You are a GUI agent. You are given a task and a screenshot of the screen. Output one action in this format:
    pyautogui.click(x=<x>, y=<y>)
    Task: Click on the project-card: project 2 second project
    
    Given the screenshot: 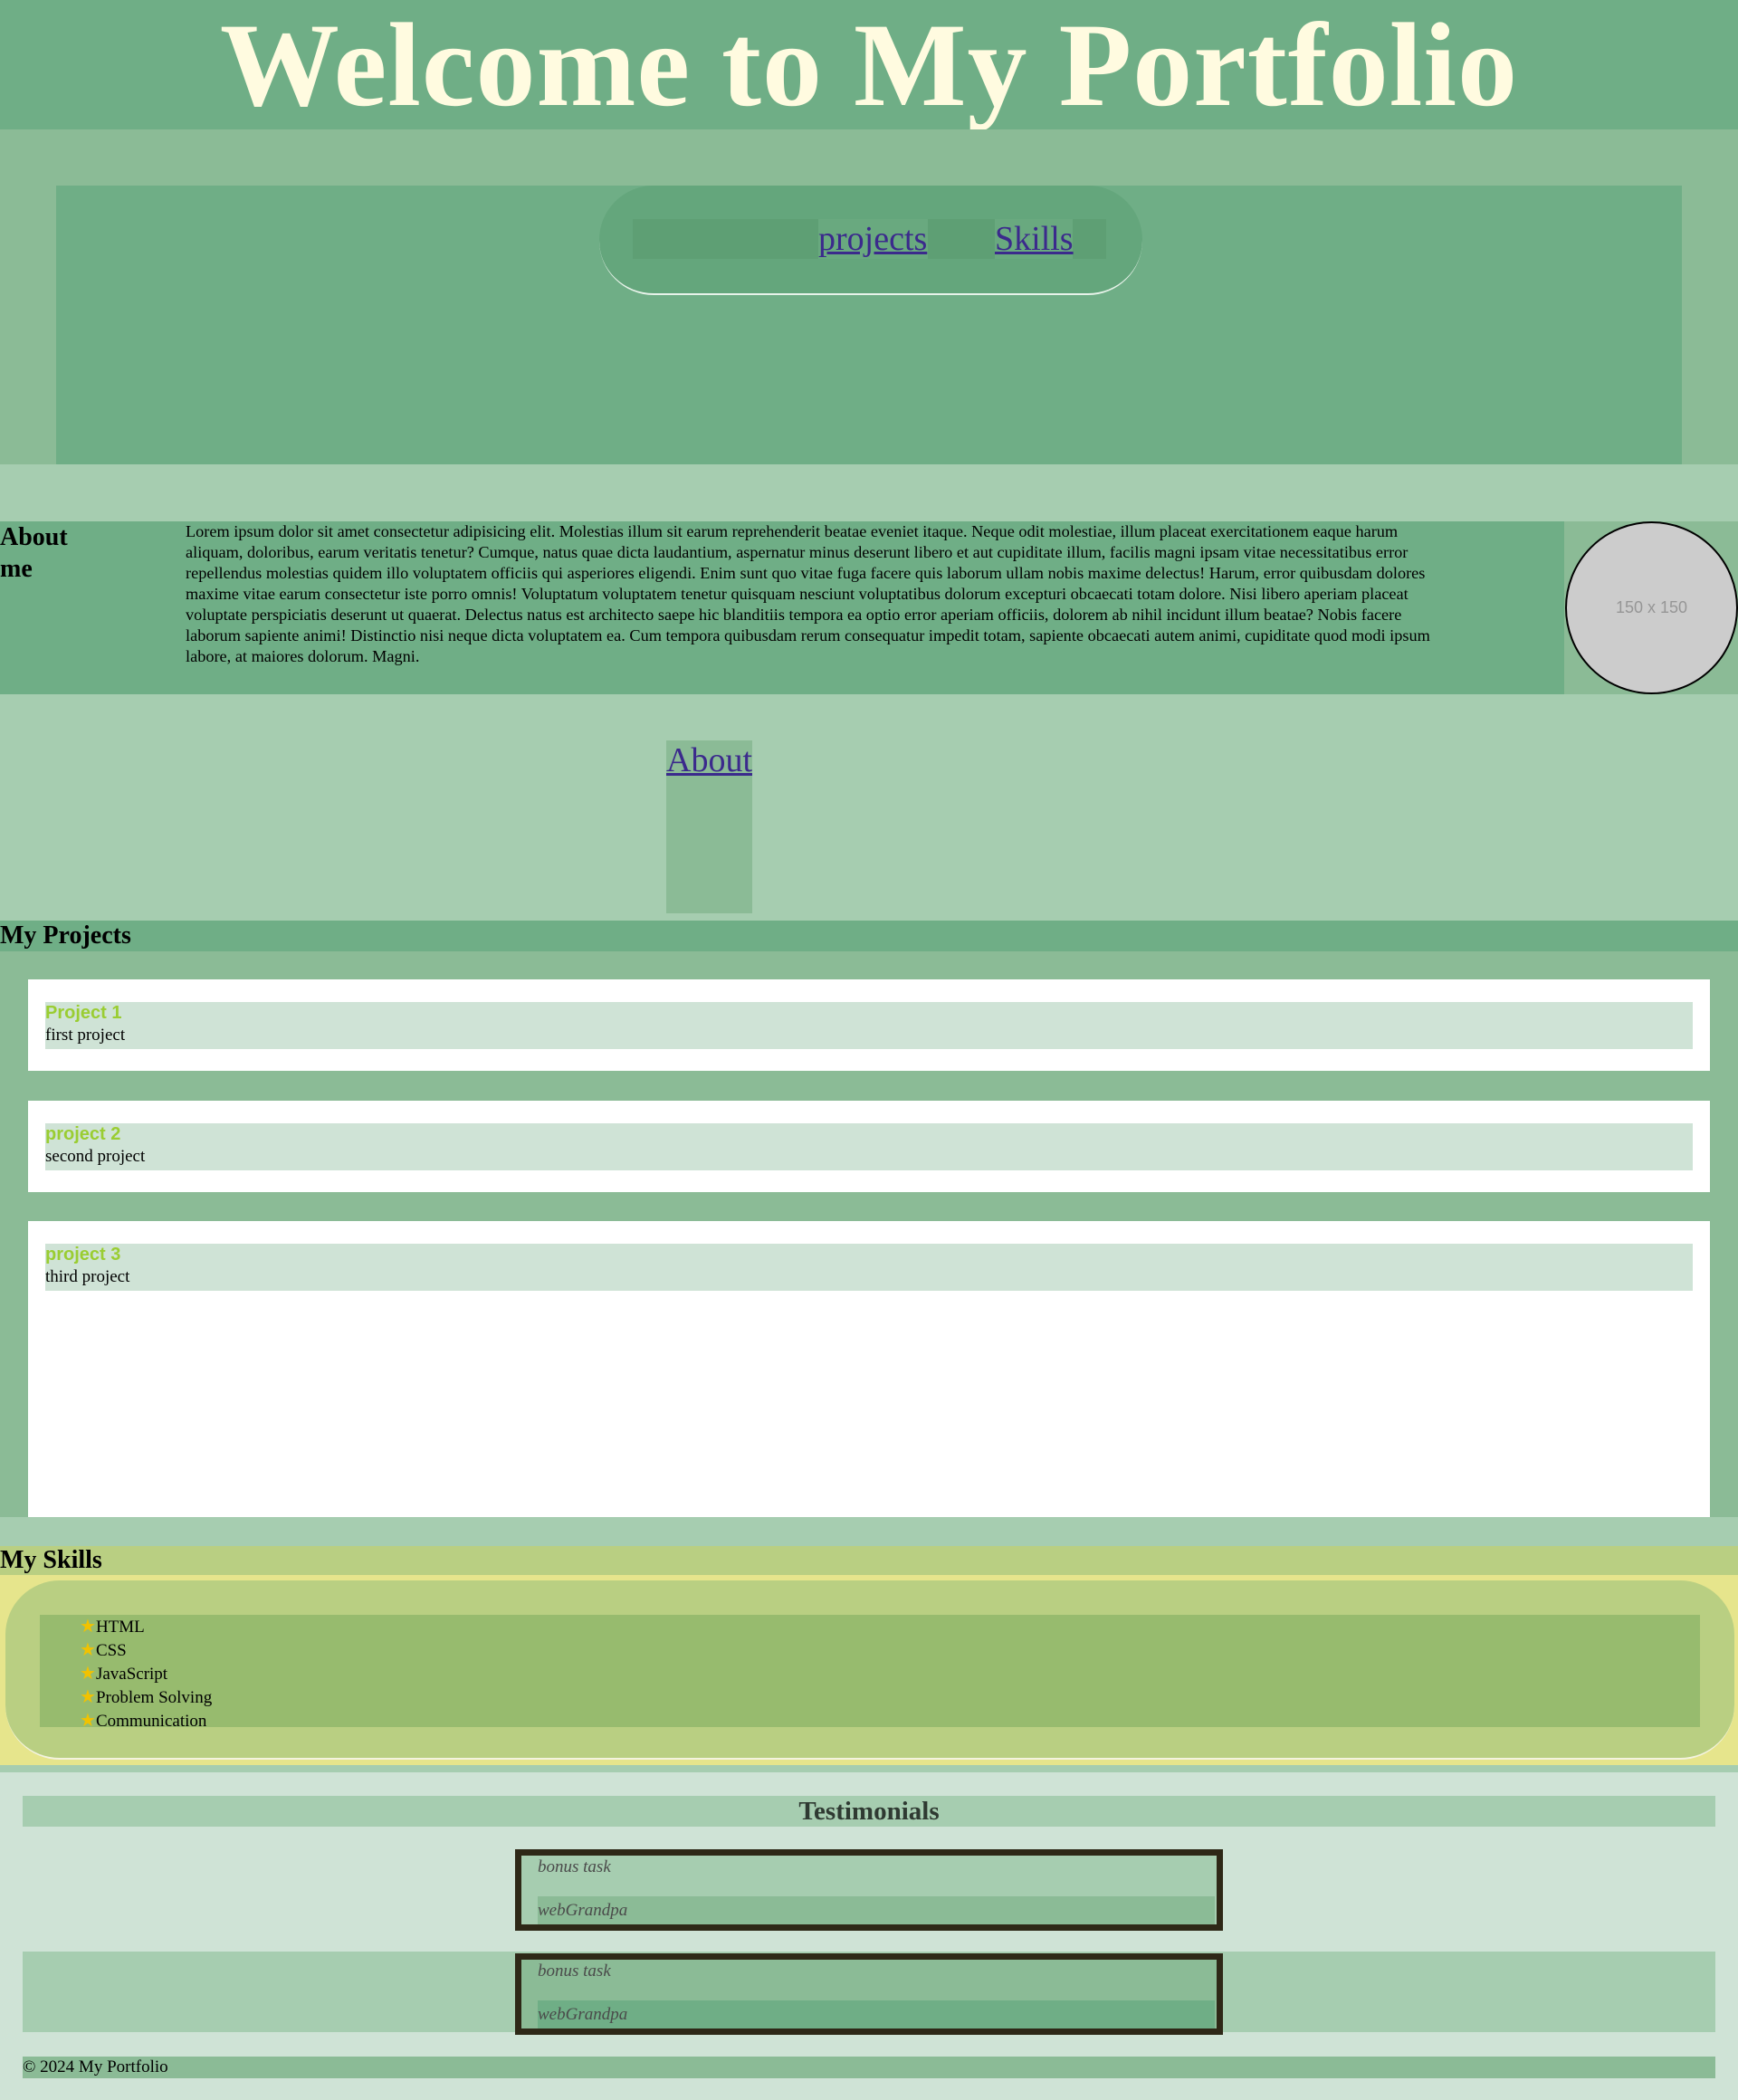 What is the action you would take?
    pyautogui.click(x=869, y=1146)
    